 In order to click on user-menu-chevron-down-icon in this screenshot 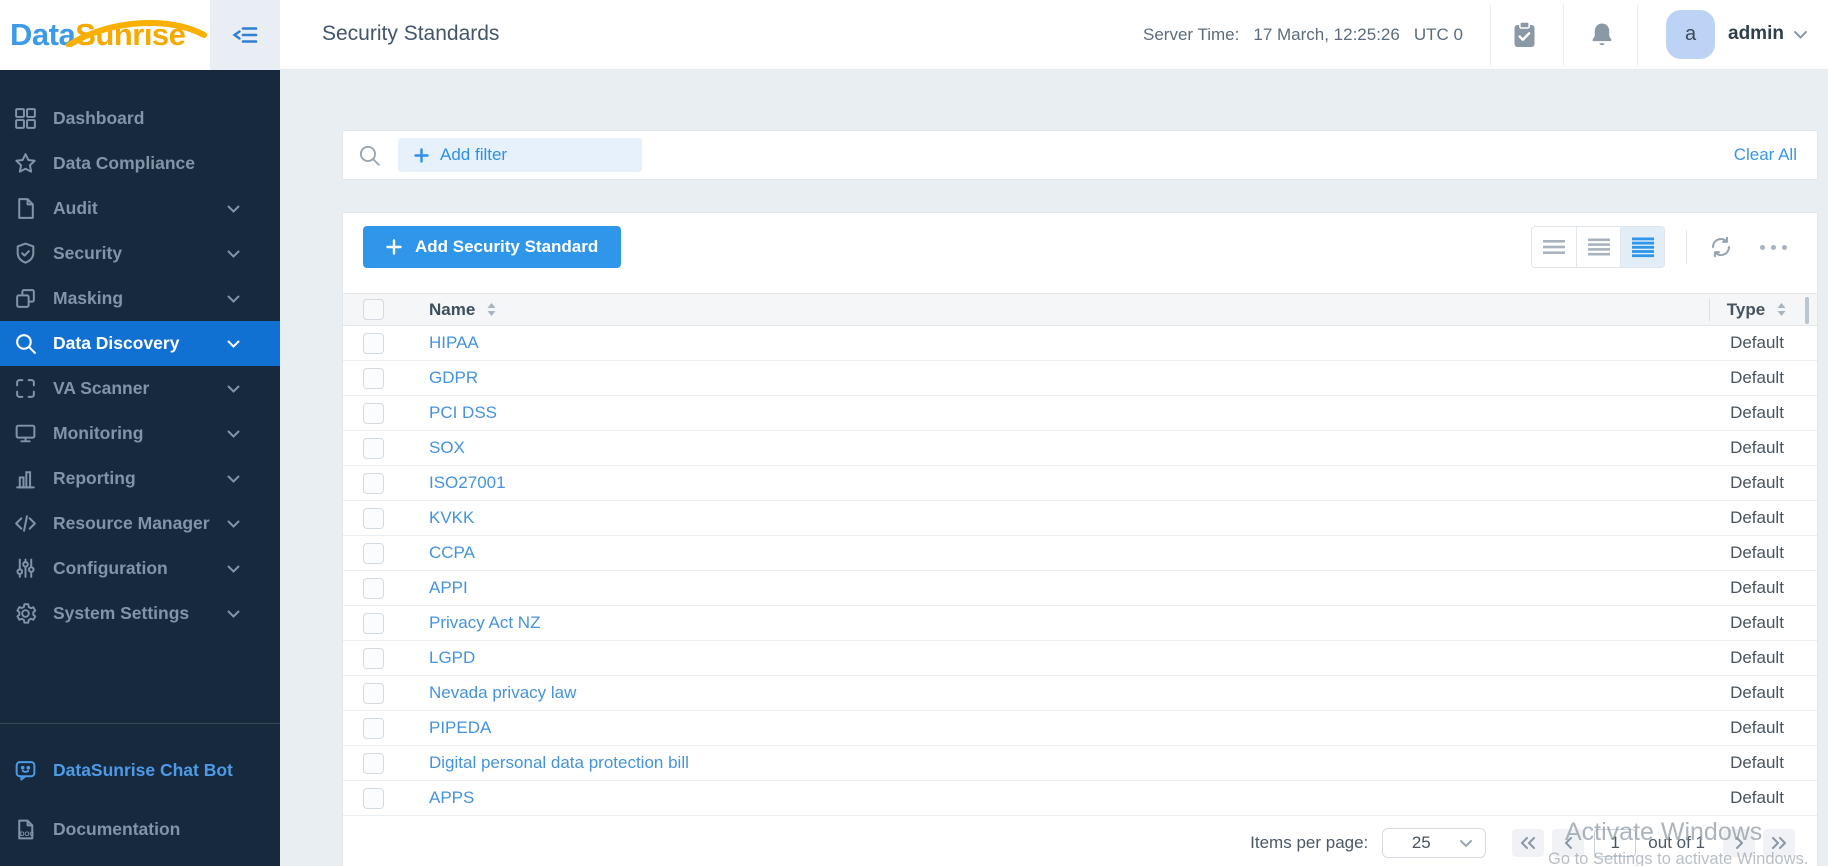, I will do `click(1800, 35)`.